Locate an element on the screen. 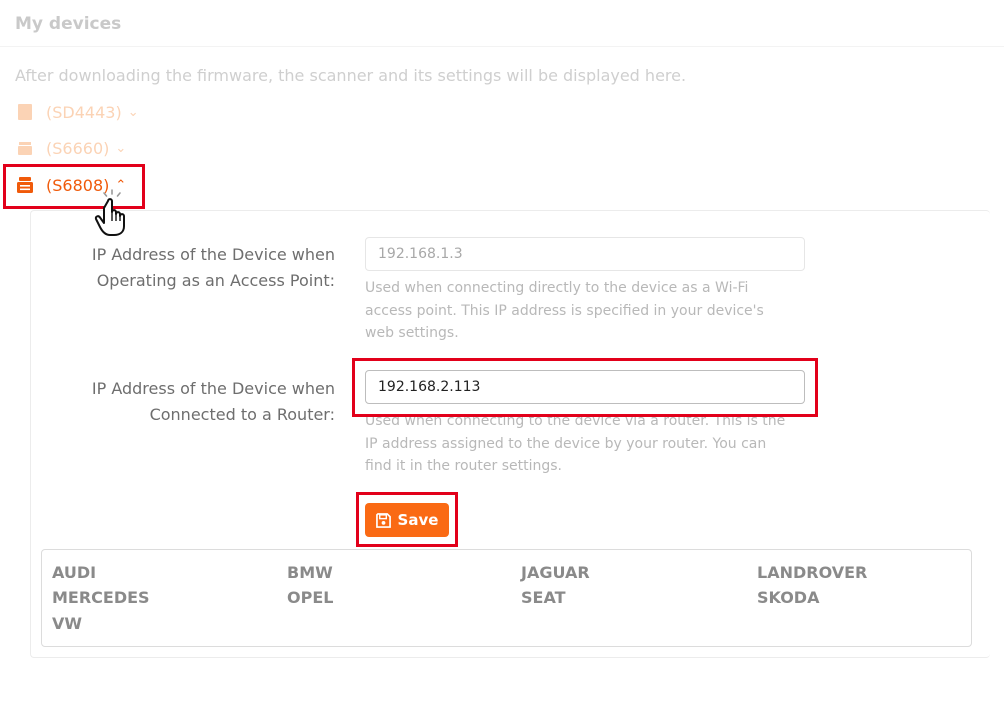 The image size is (1004, 715). device-label: (S6660) is located at coordinates (78, 148).